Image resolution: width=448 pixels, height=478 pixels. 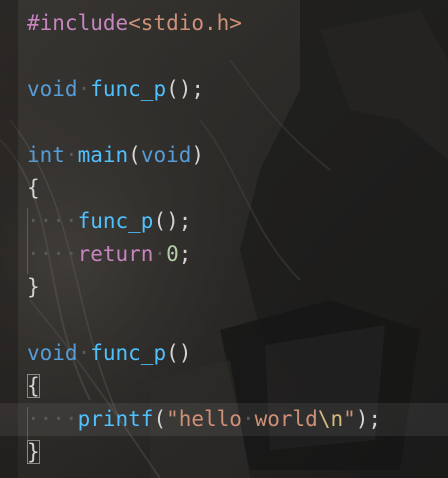 What do you see at coordinates (185, 254) in the screenshot?
I see `code-token: ;` at bounding box center [185, 254].